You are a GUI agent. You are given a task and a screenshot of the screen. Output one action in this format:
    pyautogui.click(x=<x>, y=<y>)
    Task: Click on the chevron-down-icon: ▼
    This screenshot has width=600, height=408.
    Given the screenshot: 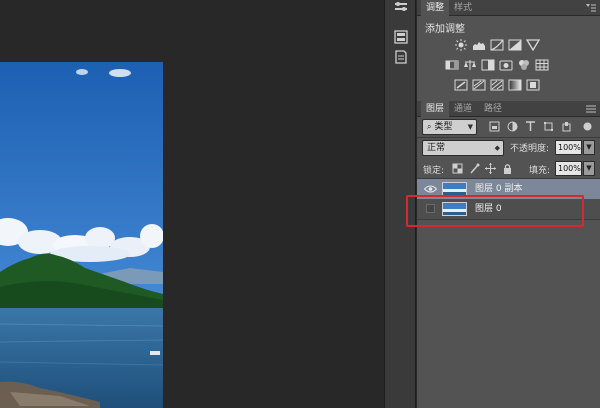 What is the action you would take?
    pyautogui.click(x=470, y=127)
    